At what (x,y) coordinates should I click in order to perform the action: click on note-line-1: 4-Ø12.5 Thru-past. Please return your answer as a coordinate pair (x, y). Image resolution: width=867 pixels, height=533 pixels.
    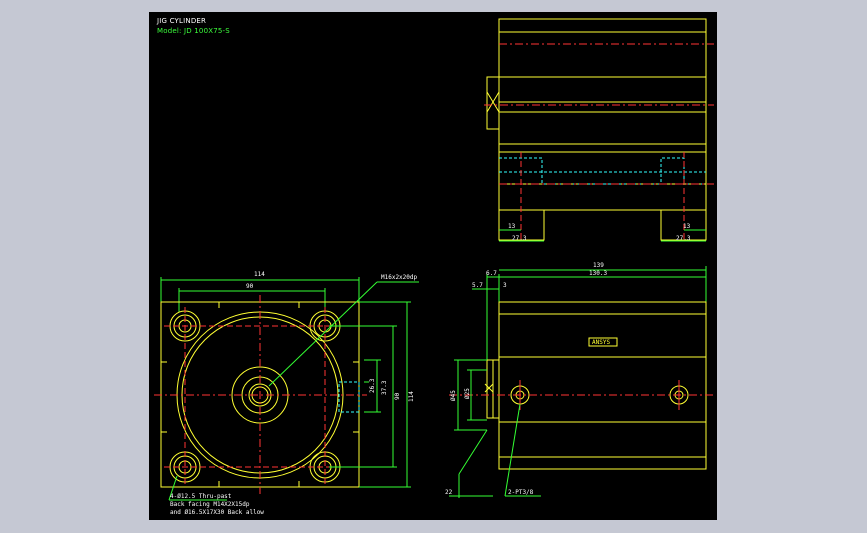
    Looking at the image, I should click on (201, 496).